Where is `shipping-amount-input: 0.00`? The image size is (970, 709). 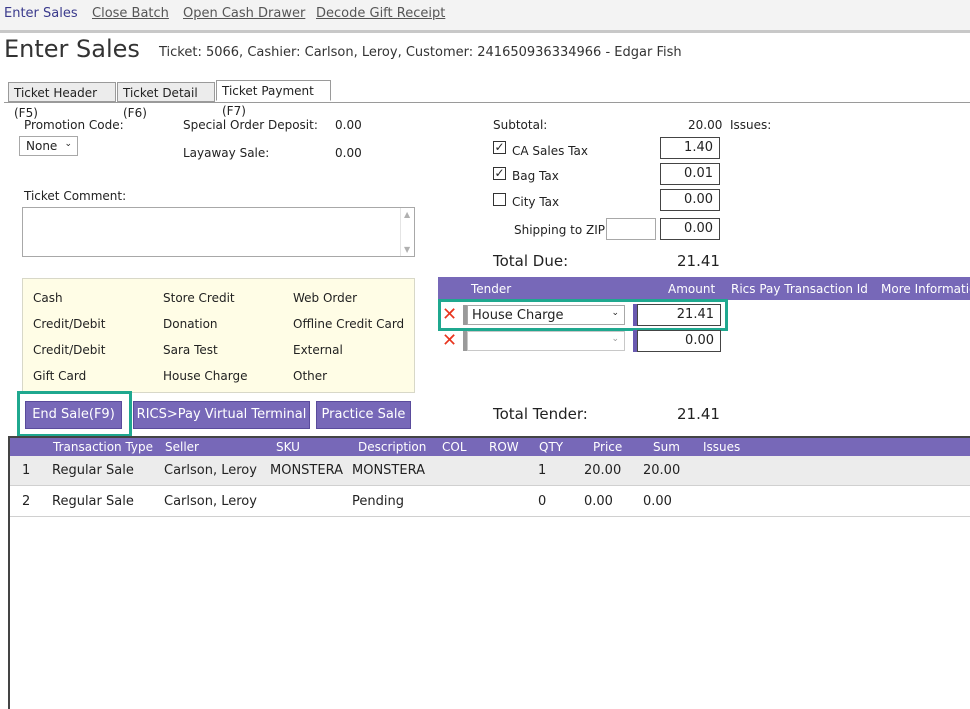
shipping-amount-input: 0.00 is located at coordinates (690, 229).